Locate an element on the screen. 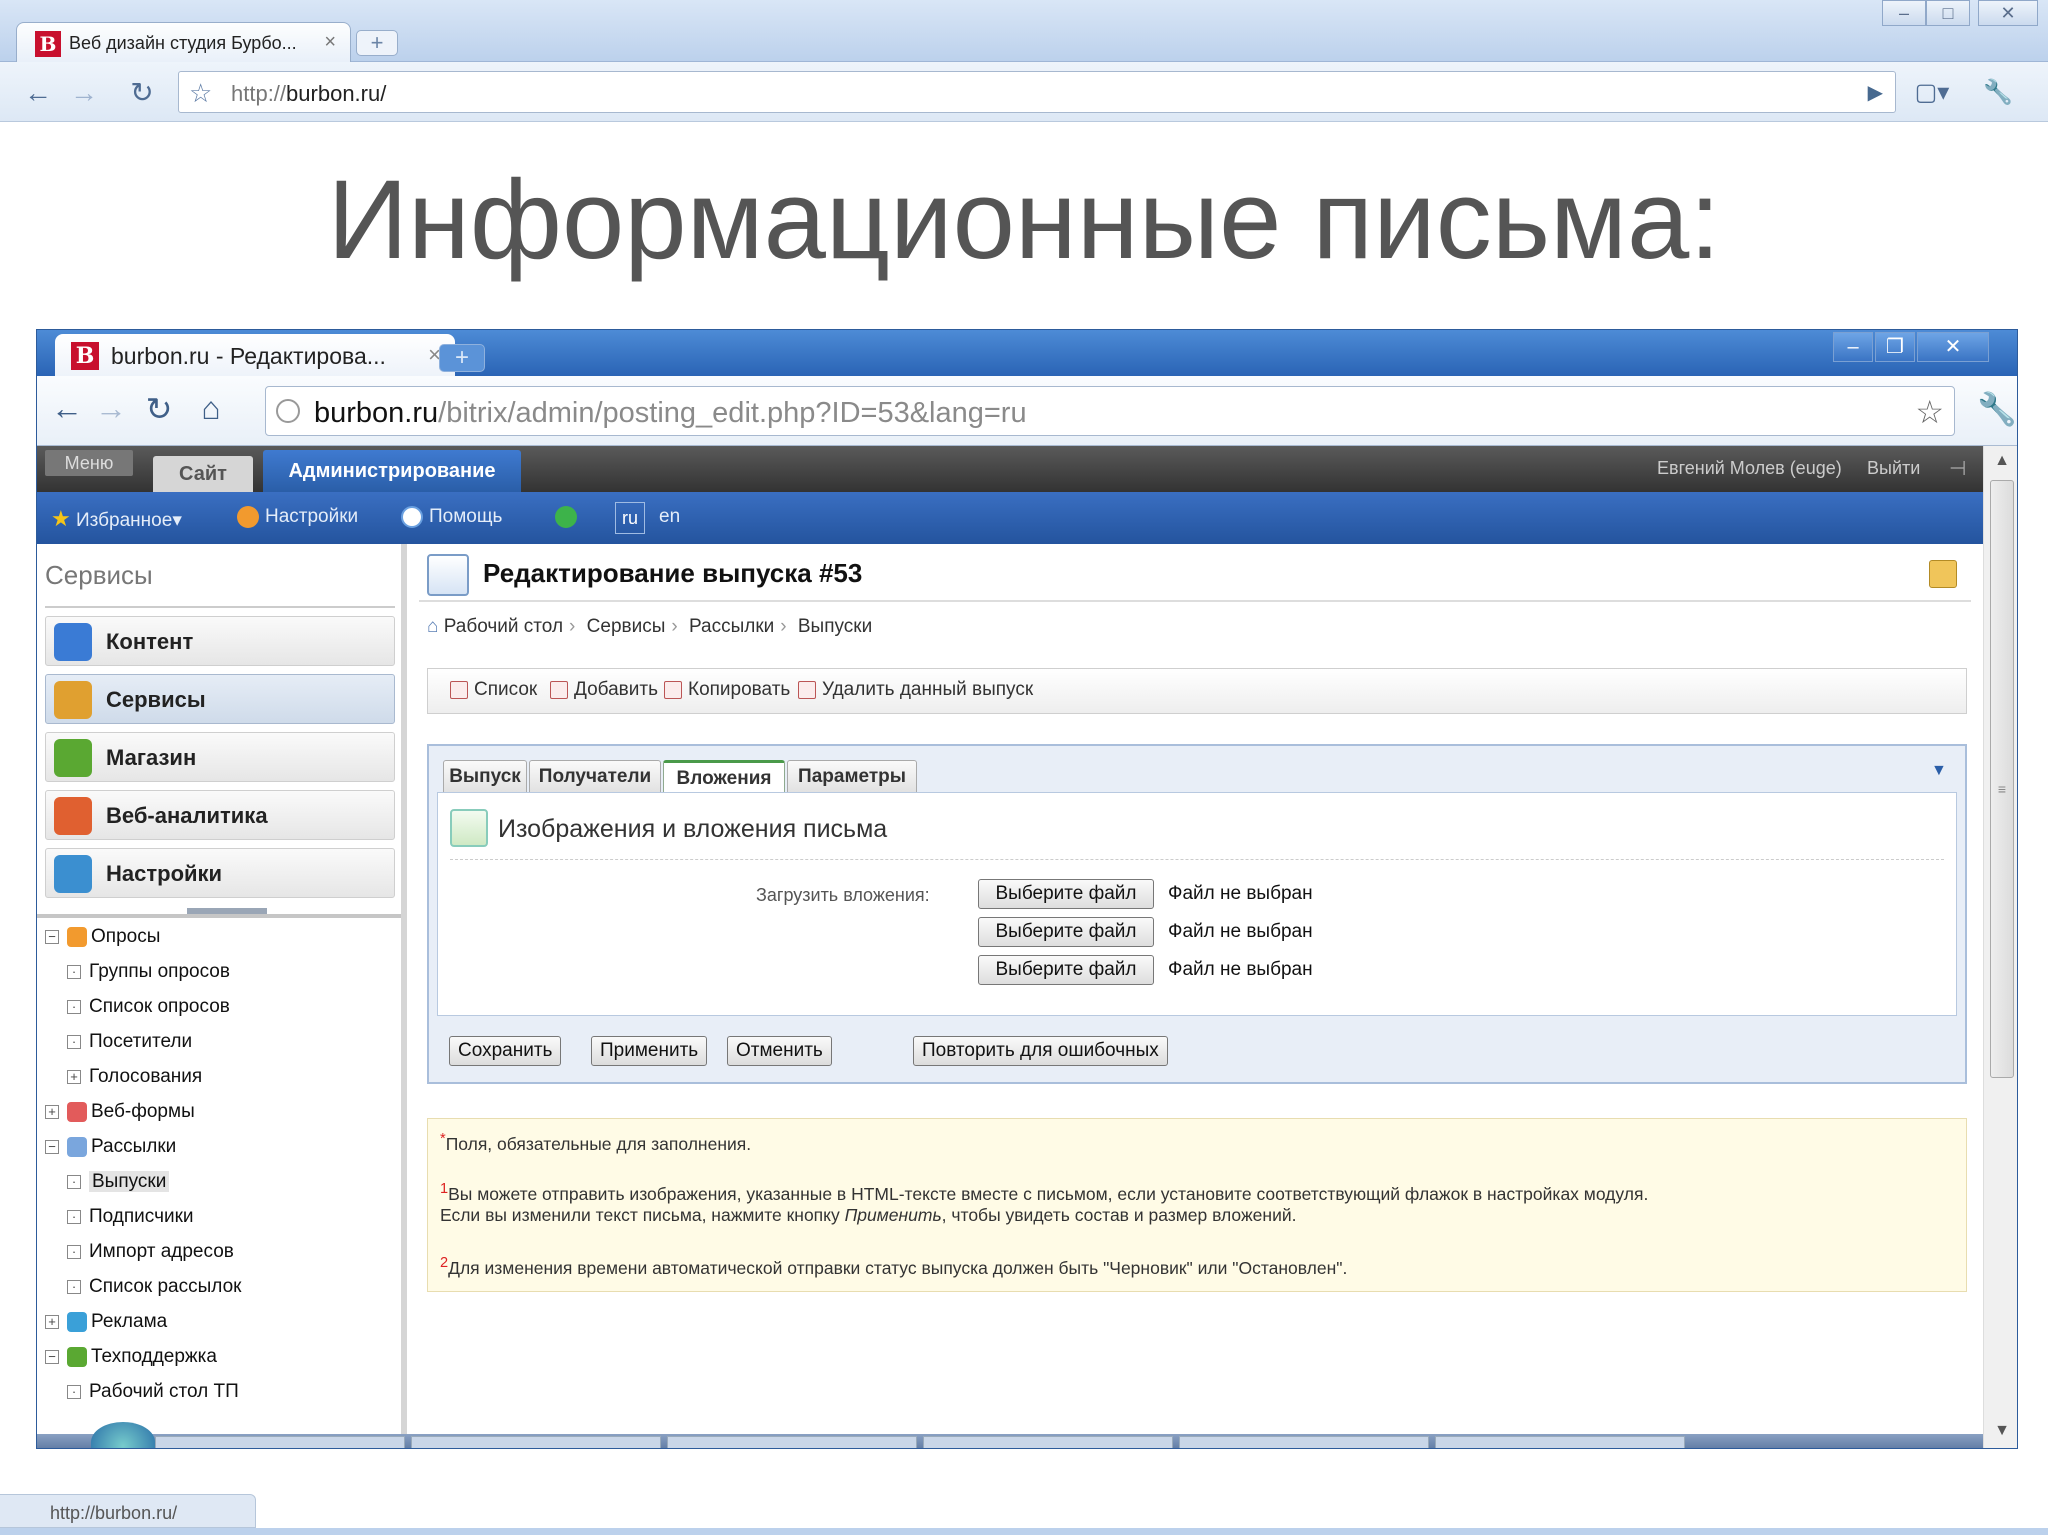 The image size is (2048, 1535). tree-item: · Подписчики is located at coordinates (130, 1217).